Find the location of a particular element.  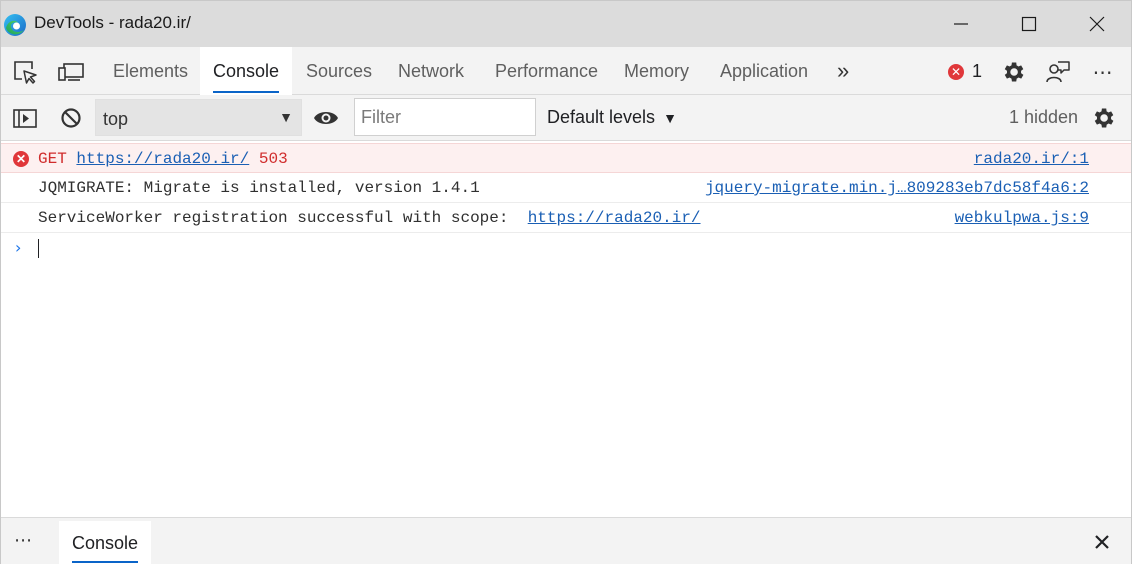

request-method: GET is located at coordinates (52, 159).